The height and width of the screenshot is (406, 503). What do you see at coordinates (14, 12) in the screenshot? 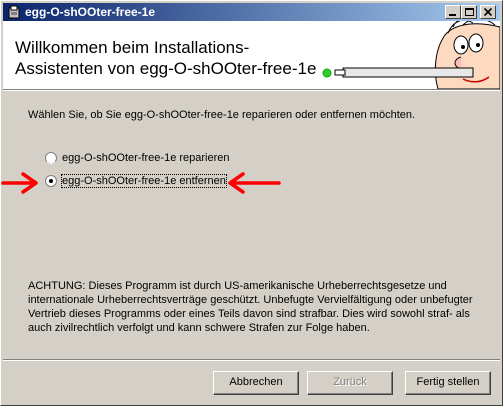
I see `installer-app-icon` at bounding box center [14, 12].